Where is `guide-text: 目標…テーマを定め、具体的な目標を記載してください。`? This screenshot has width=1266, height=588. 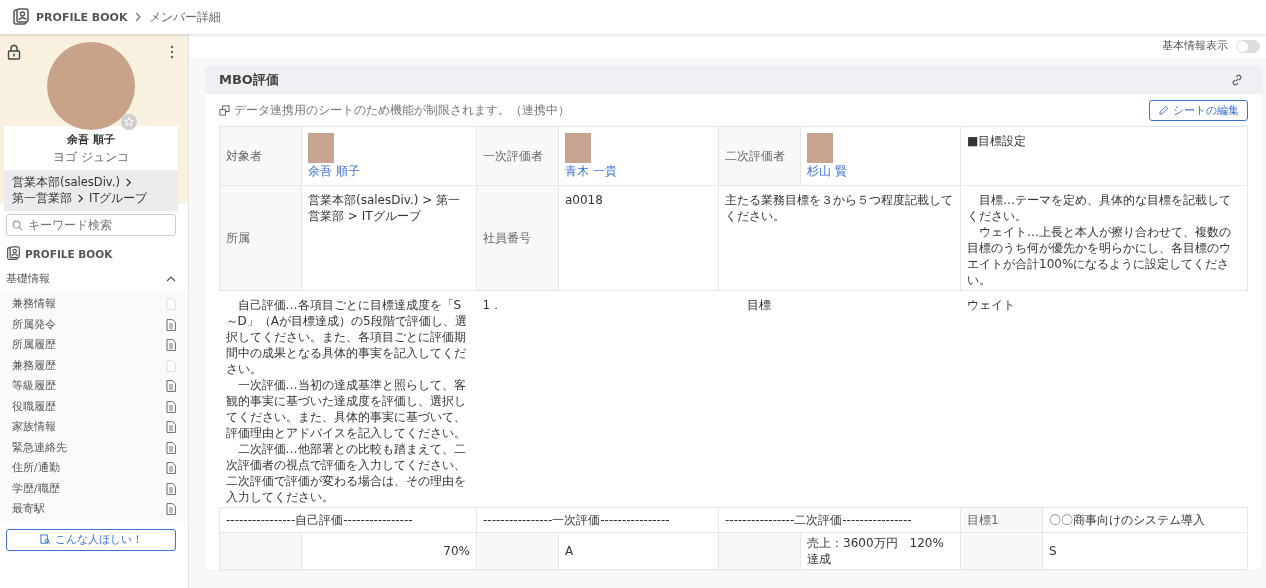 guide-text: 目標…テーマを定め、具体的な目標を記載してください。 is located at coordinates (1099, 208).